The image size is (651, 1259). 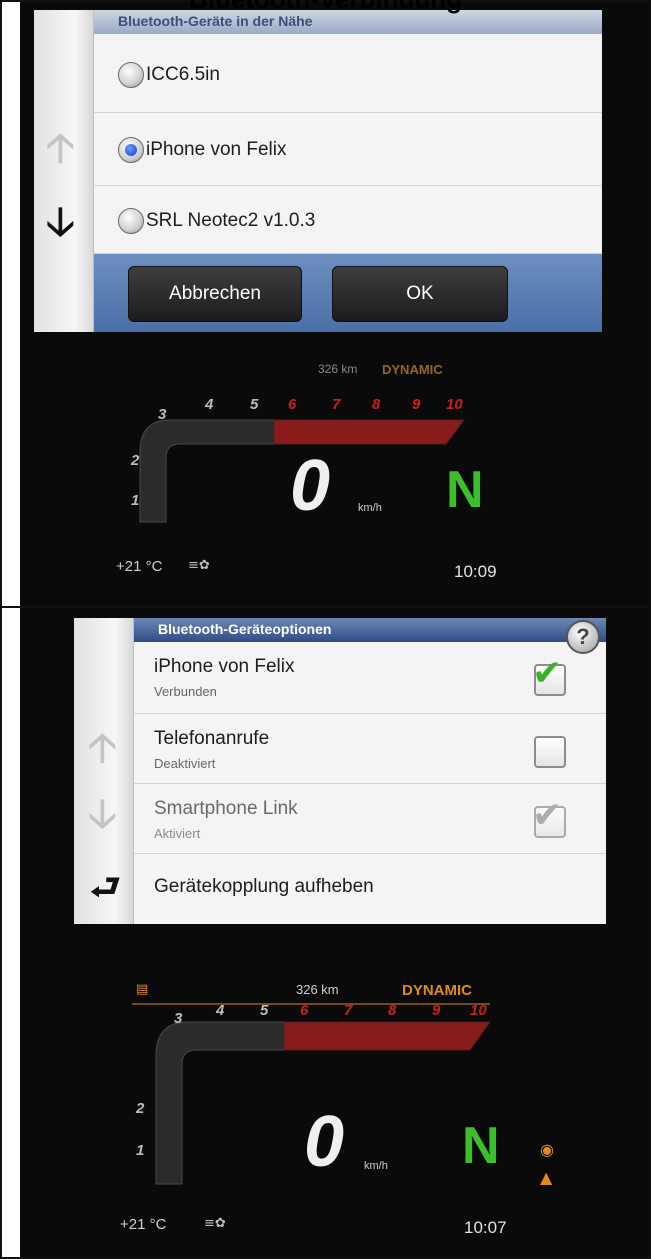 What do you see at coordinates (547, 1149) in the screenshot?
I see `traction-control-icon: ◉` at bounding box center [547, 1149].